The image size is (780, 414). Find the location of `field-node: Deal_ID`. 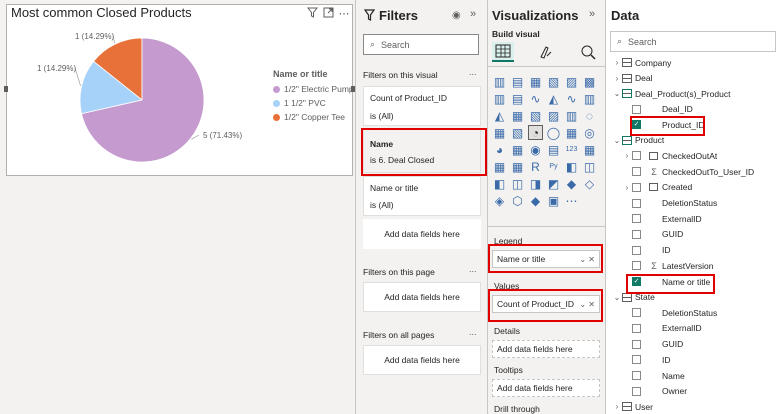

field-node: Deal_ID is located at coordinates (657, 109).